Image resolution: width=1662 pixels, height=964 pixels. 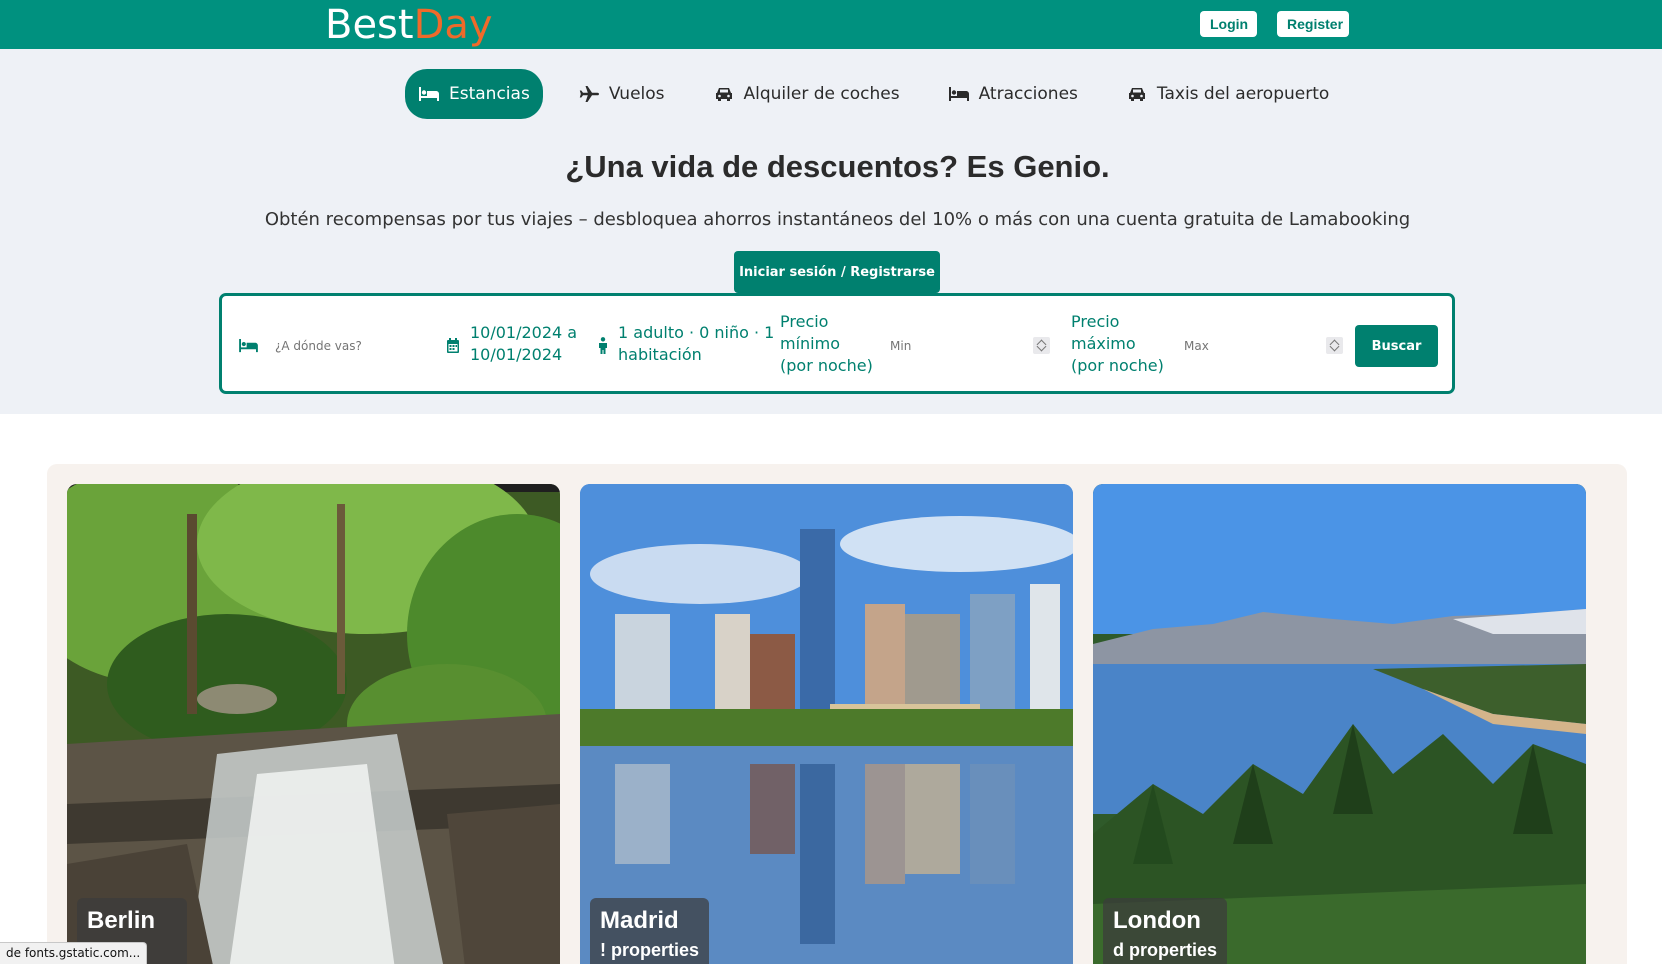 What do you see at coordinates (1396, 346) in the screenshot?
I see `search-button: Buscar` at bounding box center [1396, 346].